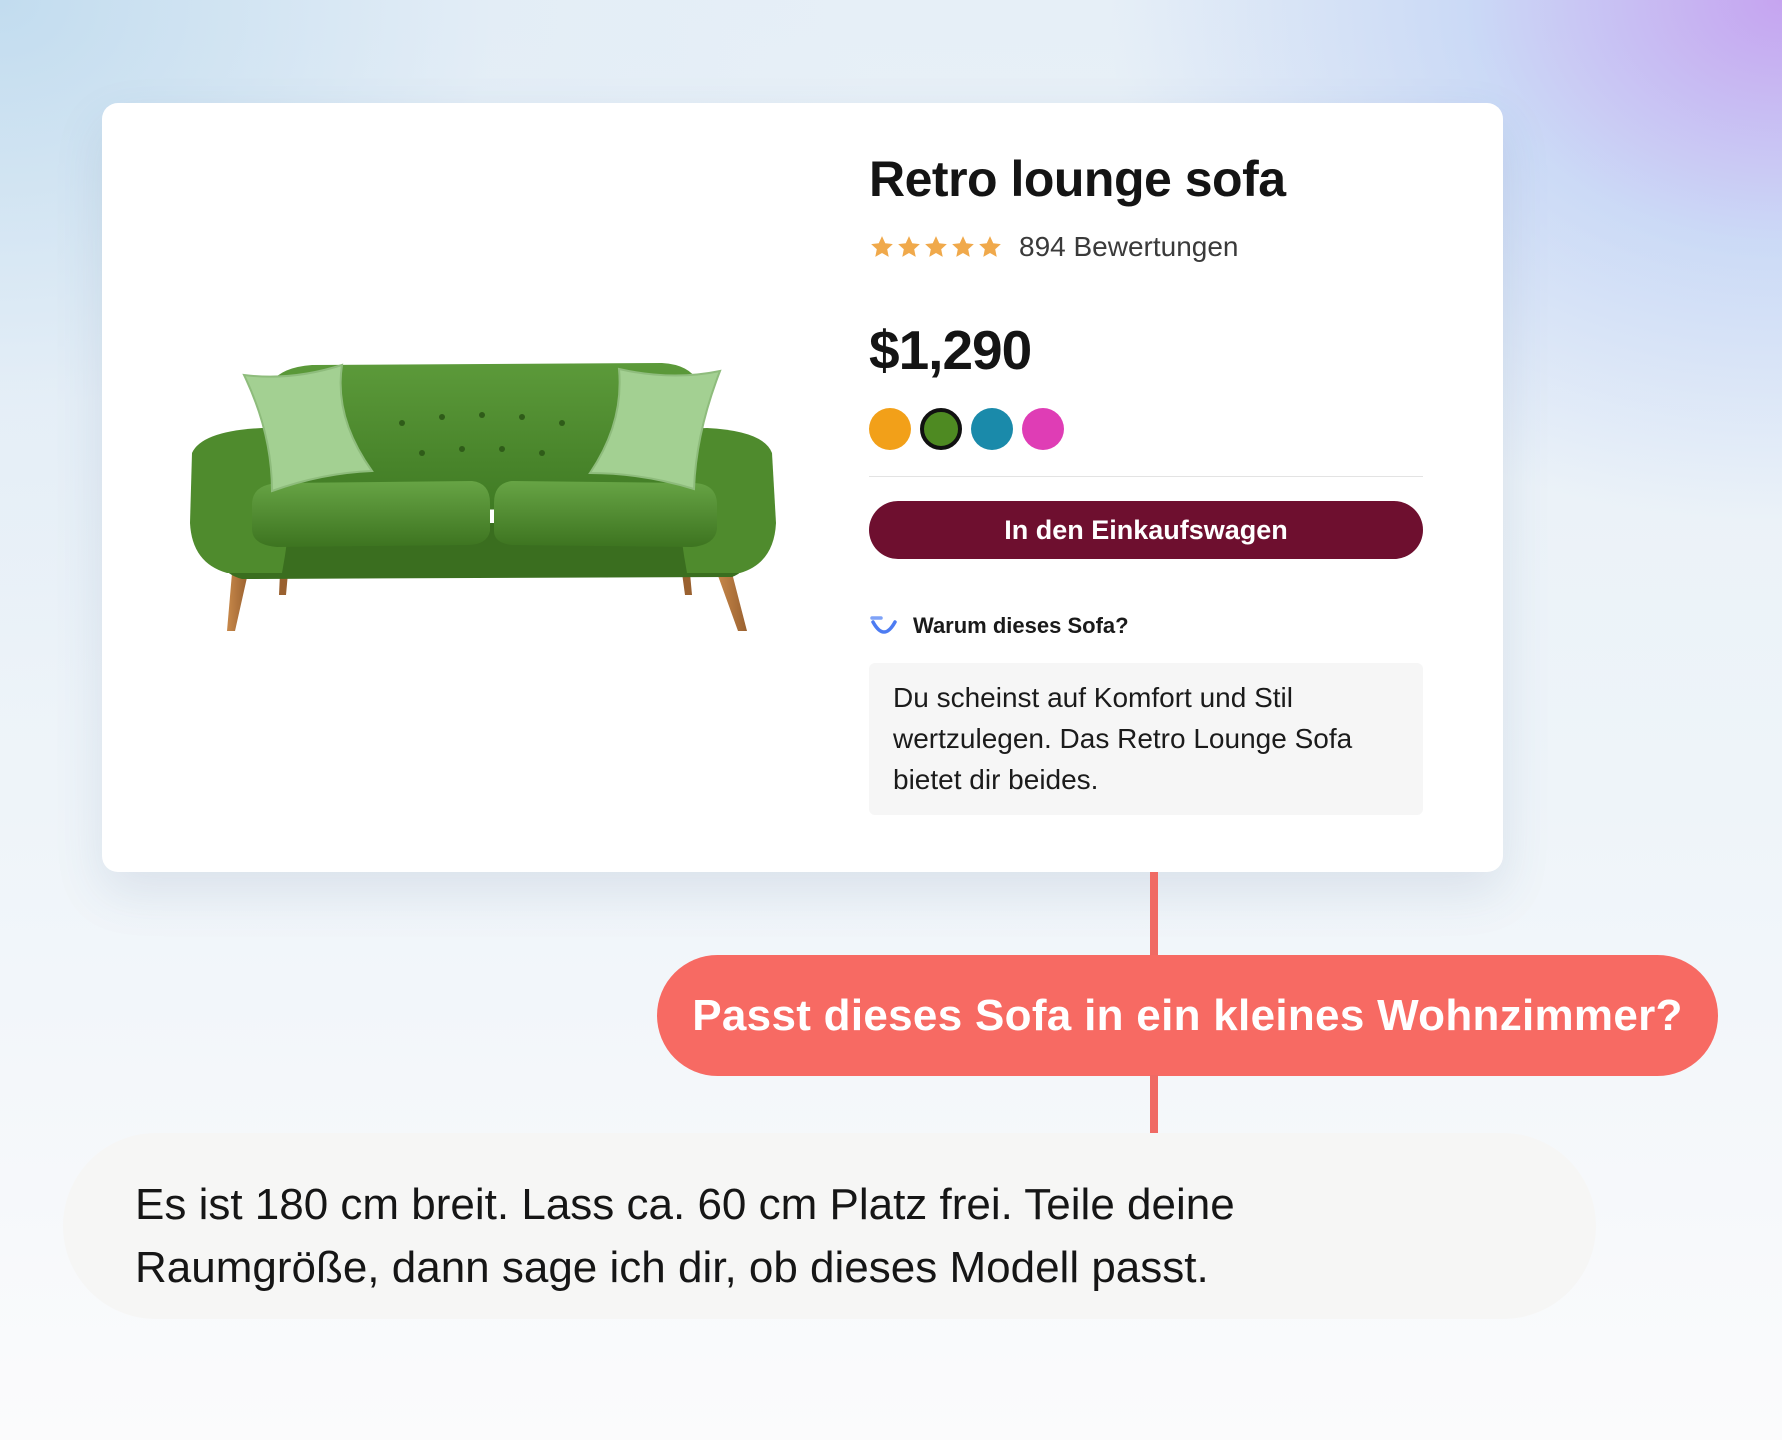  I want to click on color-swatch-orange, so click(890, 429).